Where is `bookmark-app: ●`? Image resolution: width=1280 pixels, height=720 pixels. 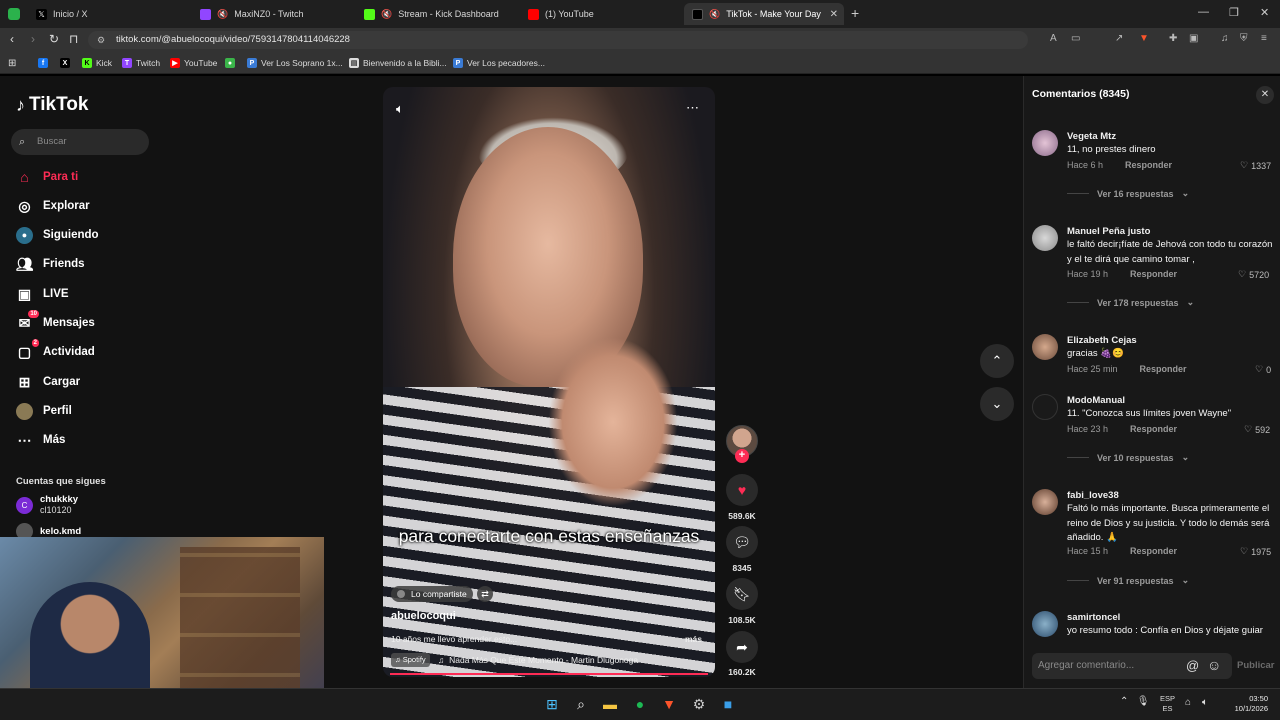
bookmark-app: ● is located at coordinates (230, 63).